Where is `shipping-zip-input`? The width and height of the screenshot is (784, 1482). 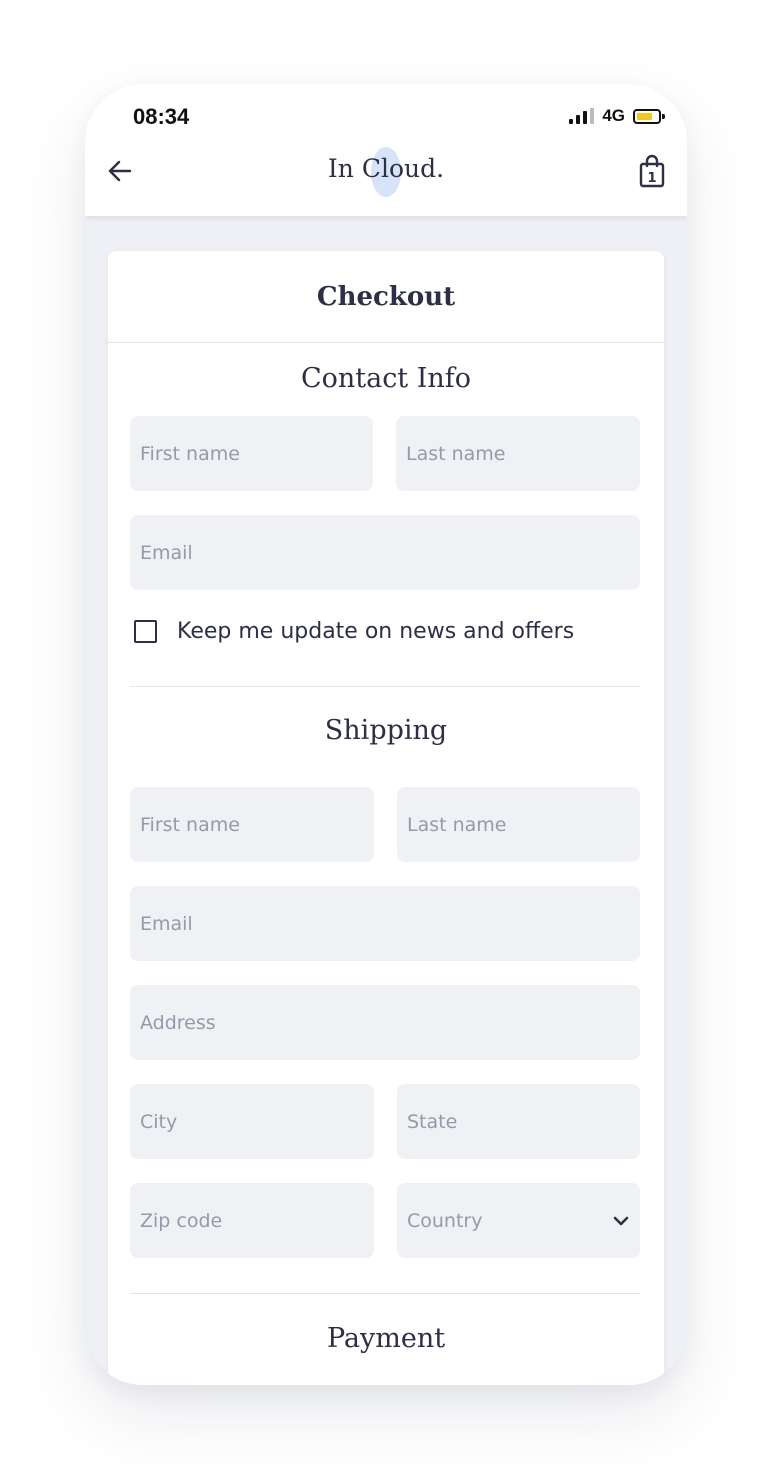
shipping-zip-input is located at coordinates (257, 1220).